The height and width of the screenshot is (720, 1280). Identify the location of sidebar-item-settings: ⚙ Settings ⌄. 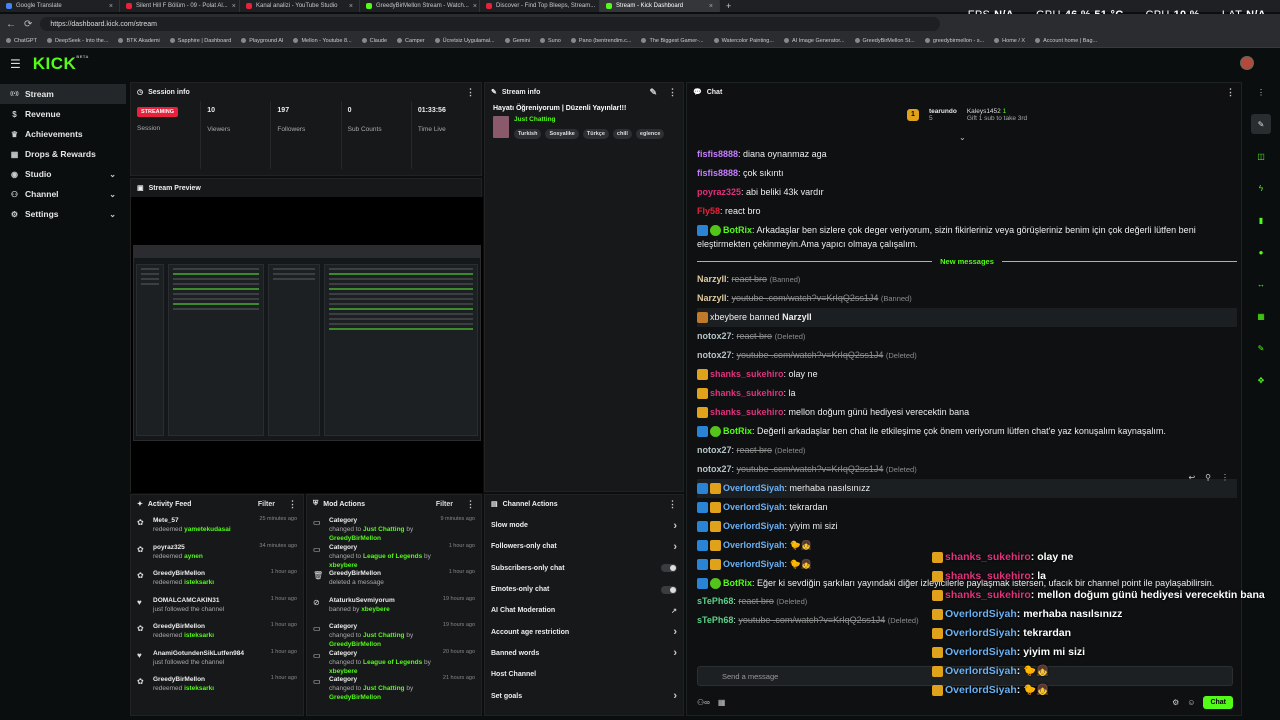
(63, 214).